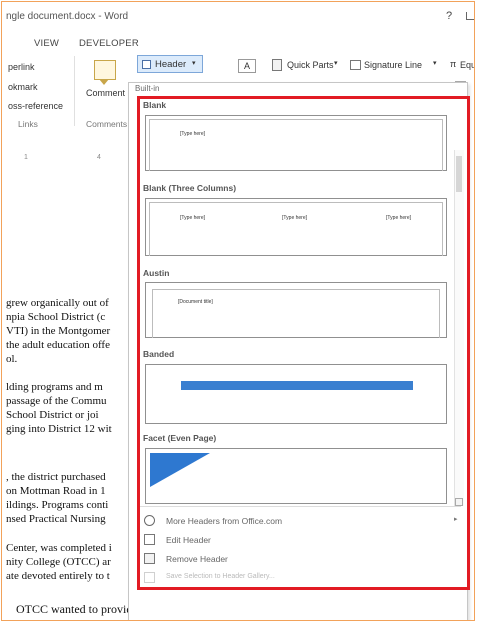  I want to click on quick-parts-chevron-icon: ▾, so click(336, 63).